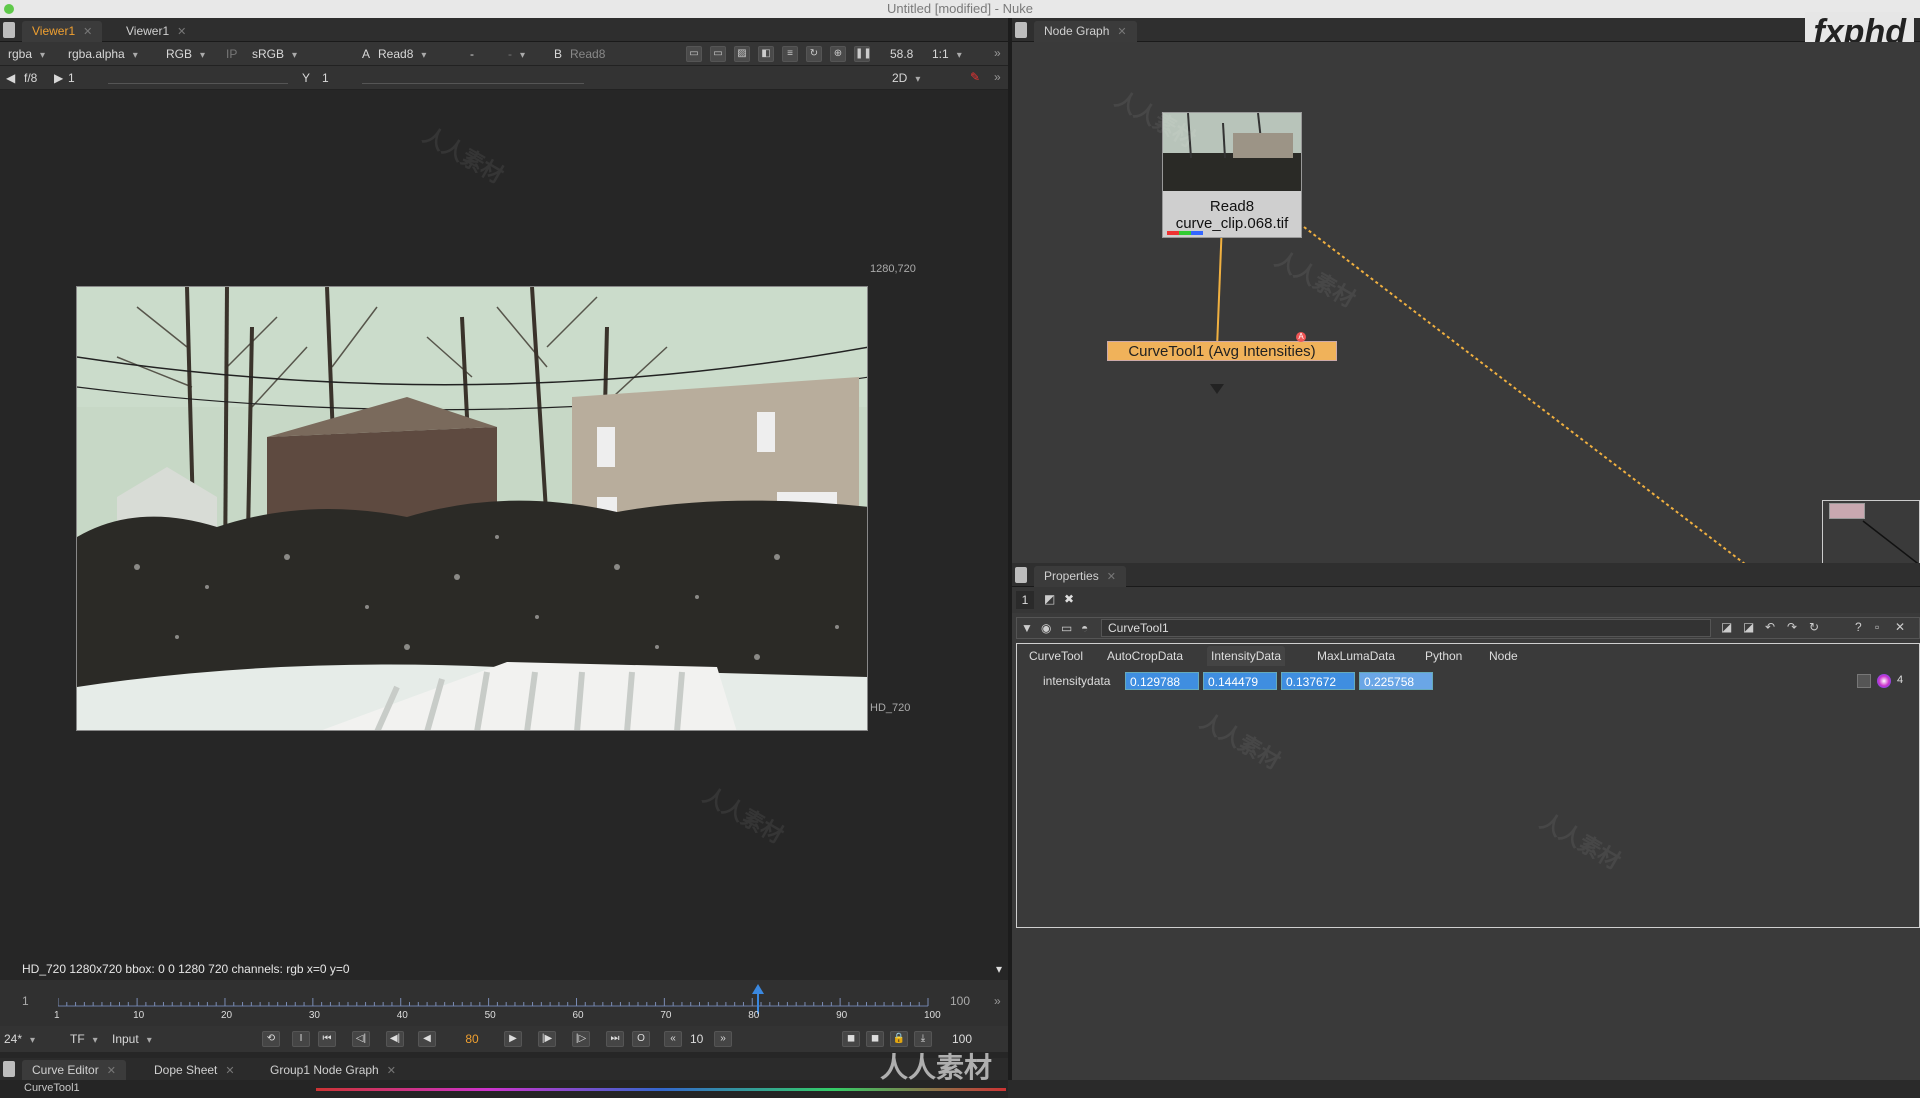 The image size is (1920, 1098). What do you see at coordinates (198, 78) in the screenshot?
I see `gain-slider` at bounding box center [198, 78].